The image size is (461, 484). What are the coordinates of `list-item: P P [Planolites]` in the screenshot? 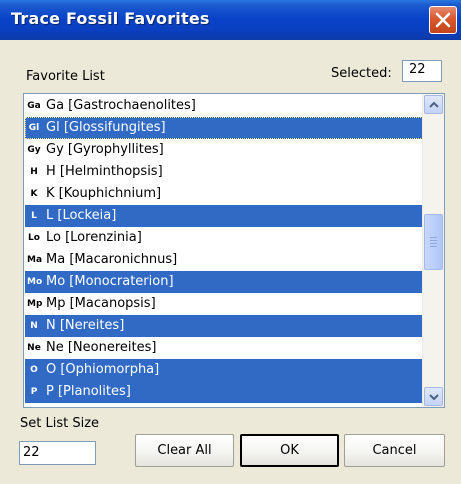 It's located at (224, 392).